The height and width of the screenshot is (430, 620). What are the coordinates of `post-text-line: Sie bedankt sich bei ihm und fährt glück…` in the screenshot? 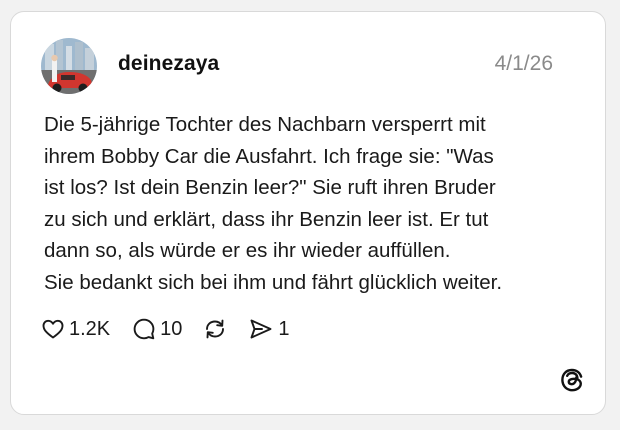 It's located at (273, 282).